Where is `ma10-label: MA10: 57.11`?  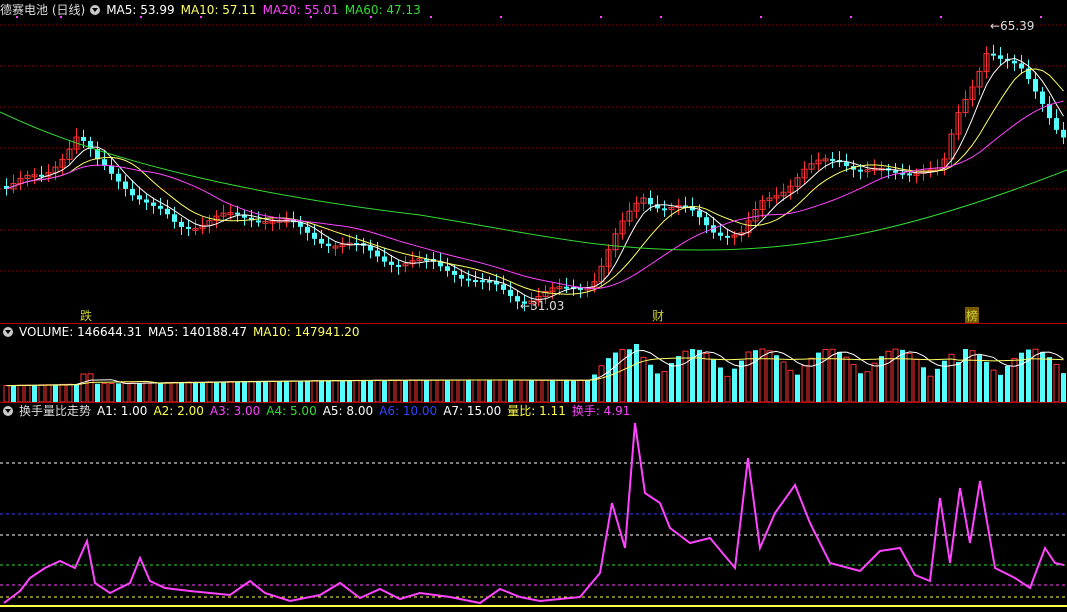 ma10-label: MA10: 57.11 is located at coordinates (218, 10).